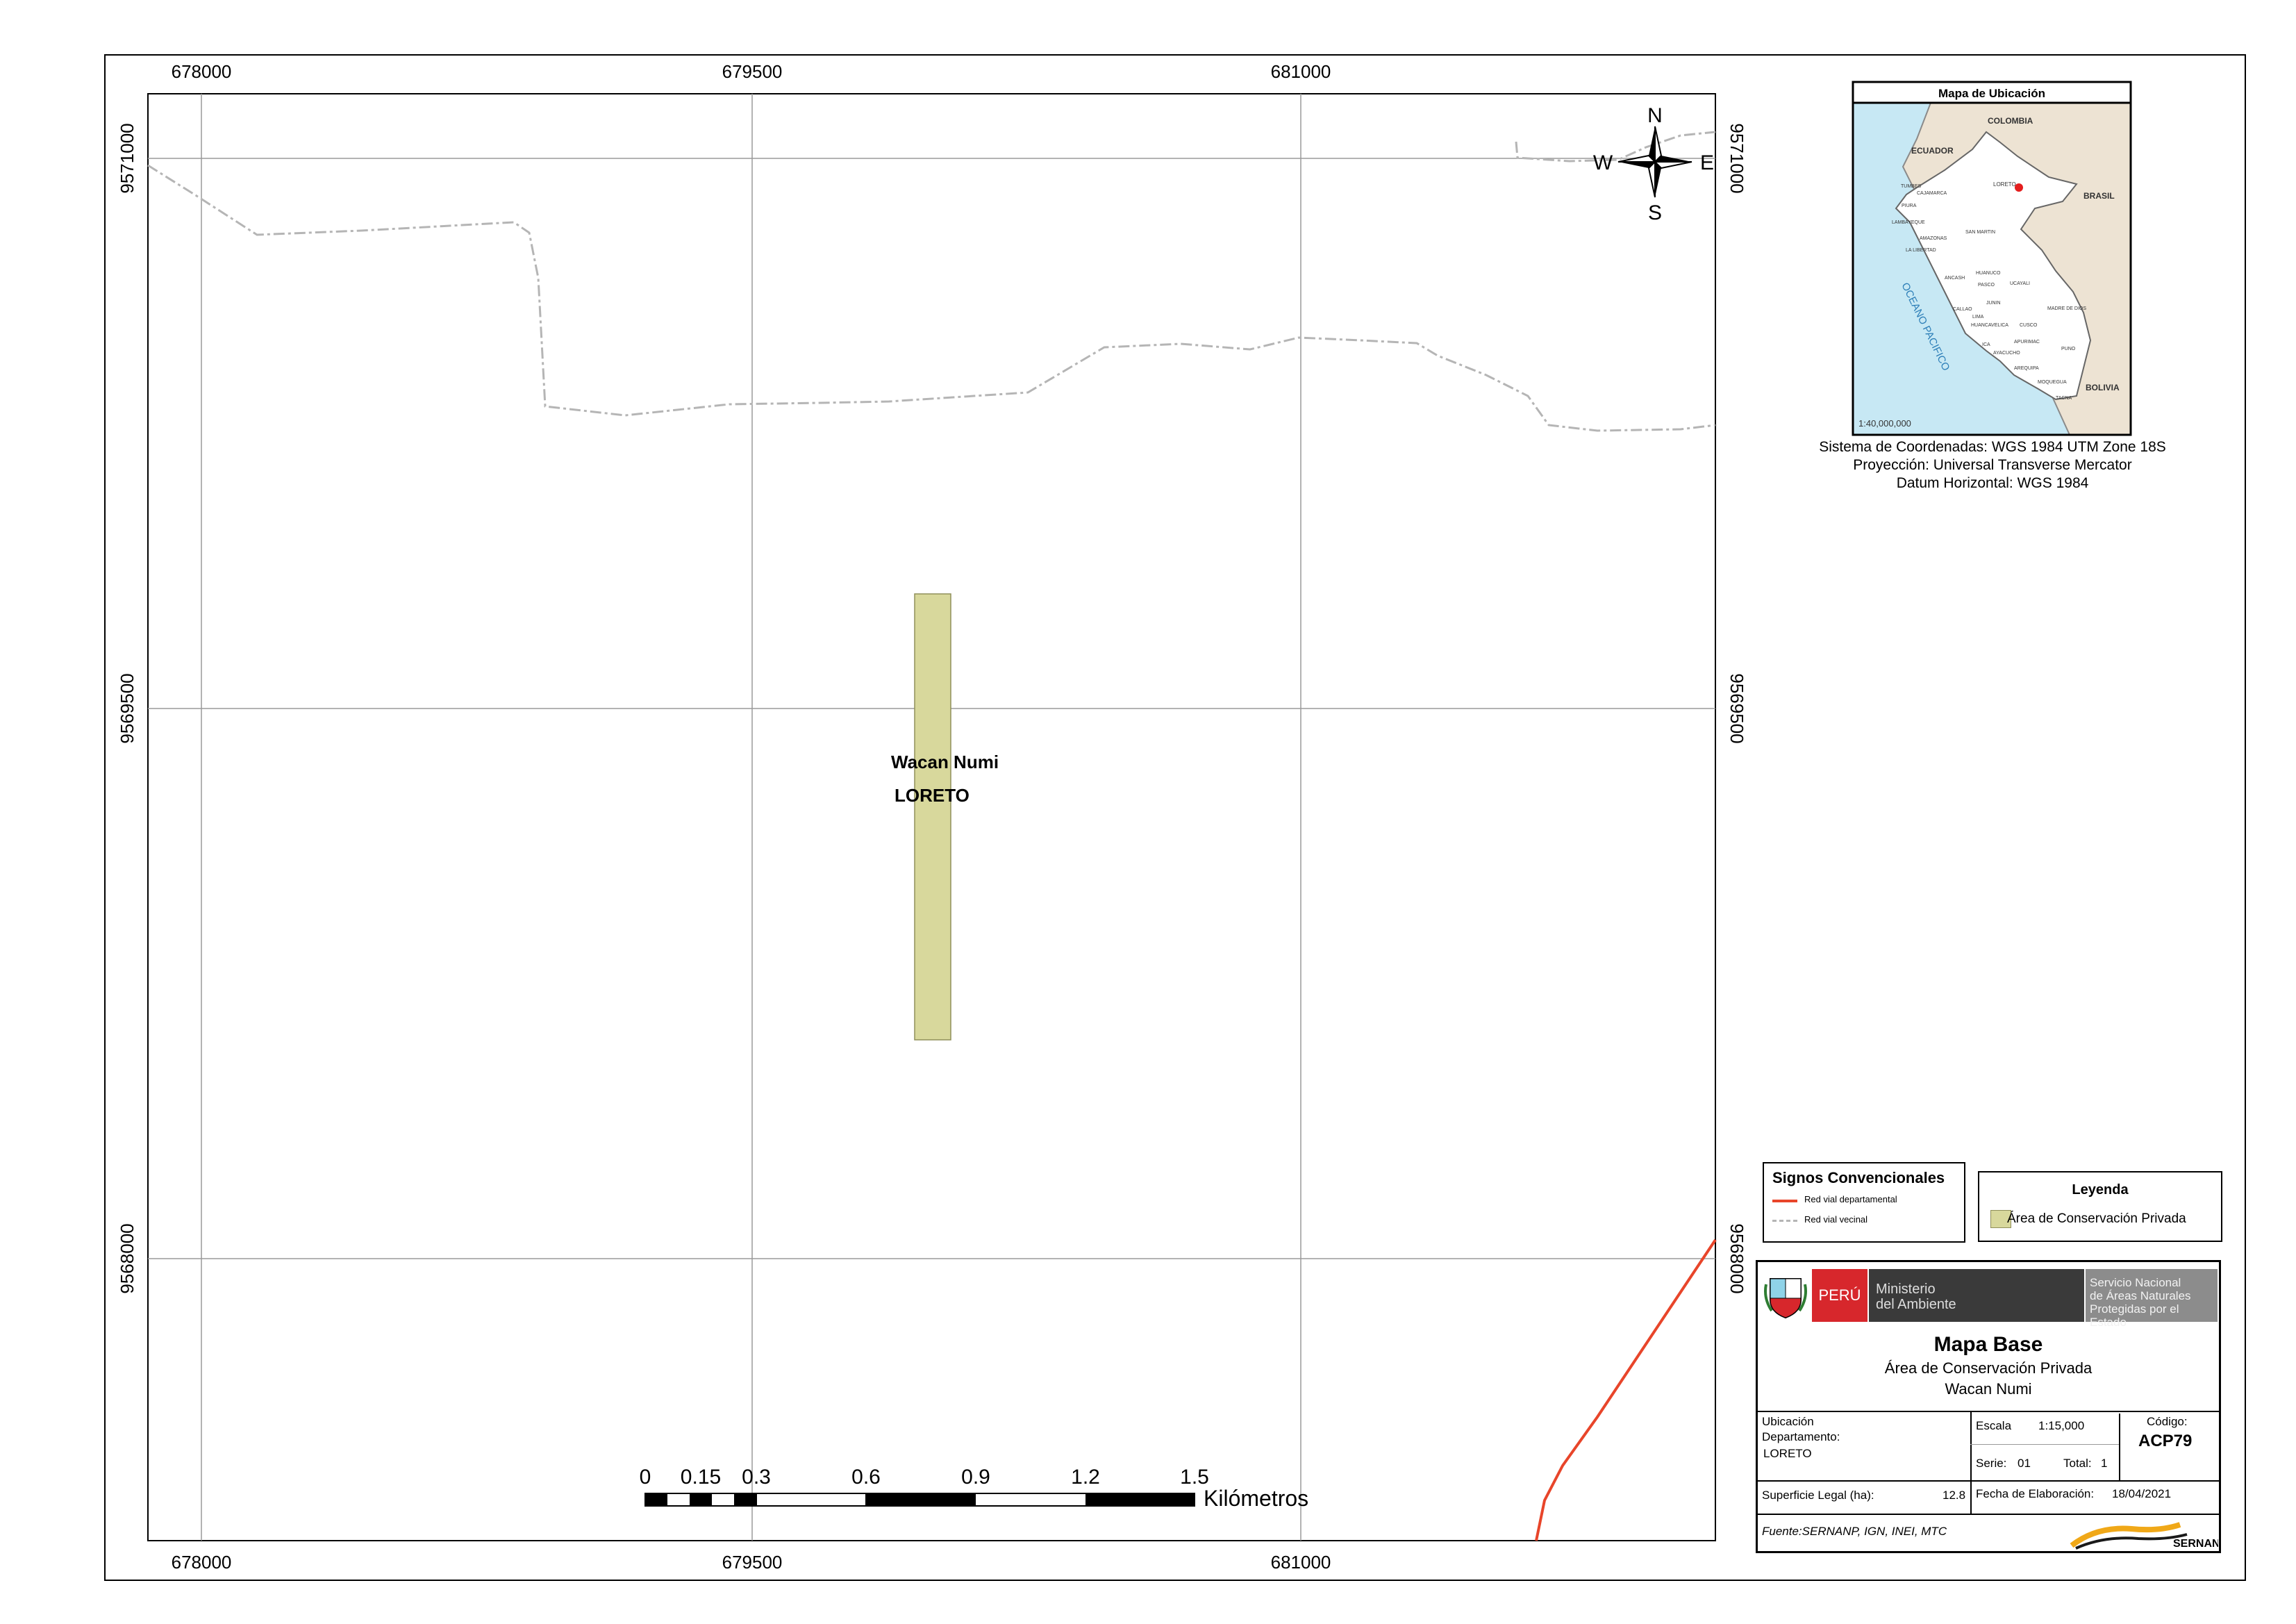 The image size is (2296, 1624). I want to click on fecha-label: Fecha de Elaboración:, so click(2036, 1493).